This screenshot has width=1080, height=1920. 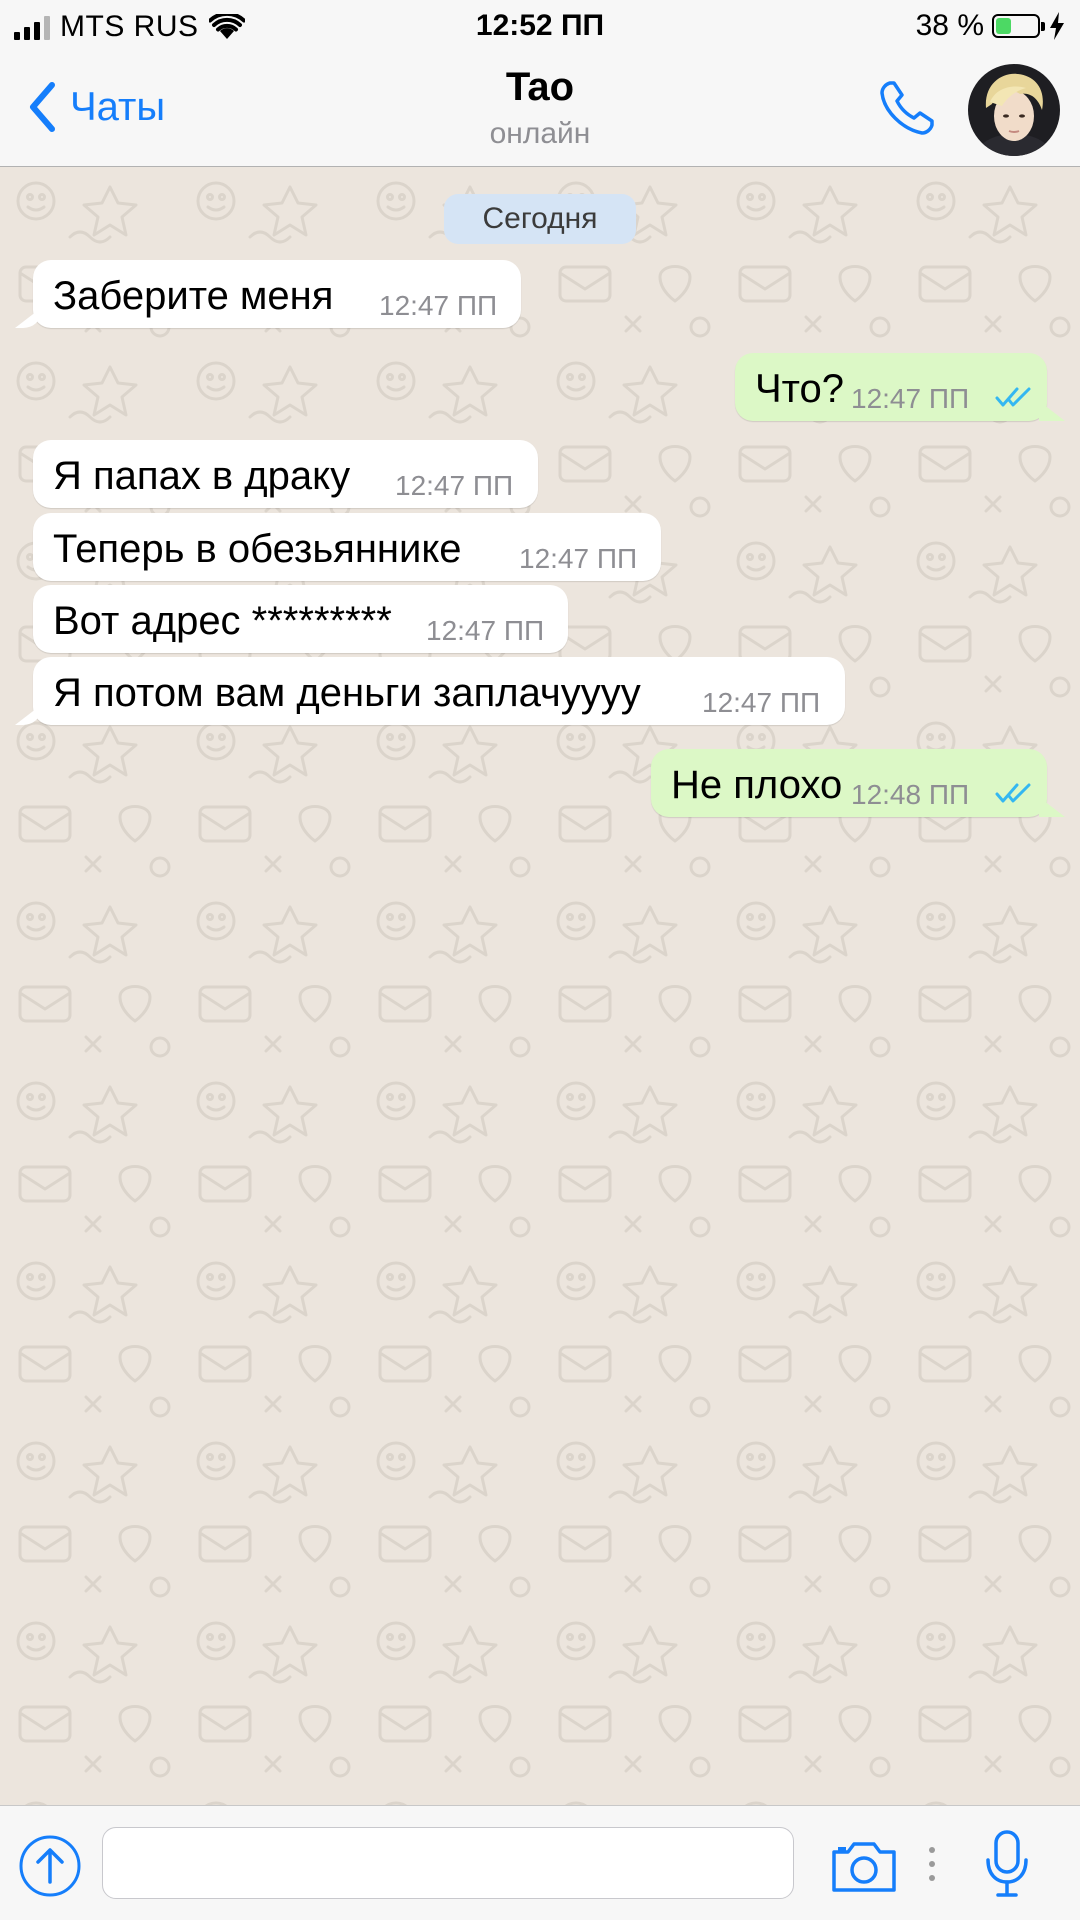 I want to click on incoming-message-bubble: Заберите меня 12:47 ПП, so click(x=277, y=294).